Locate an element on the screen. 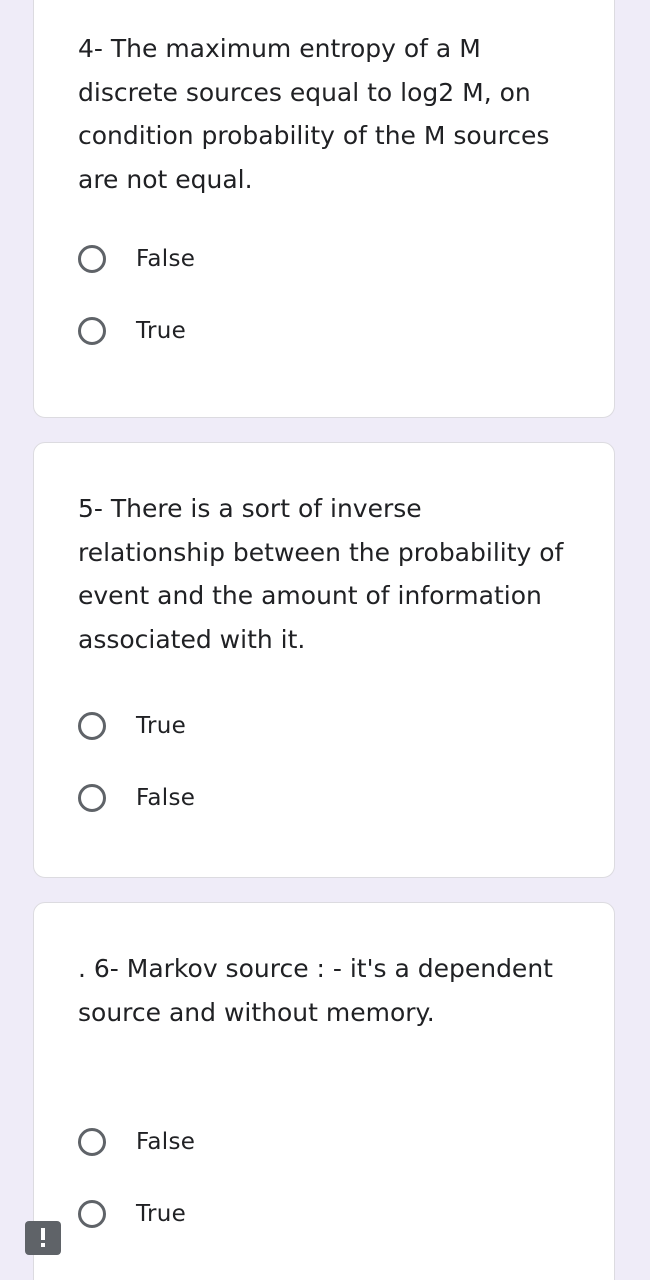 This screenshot has width=650, height=1280. report-button is located at coordinates (43, 1238).